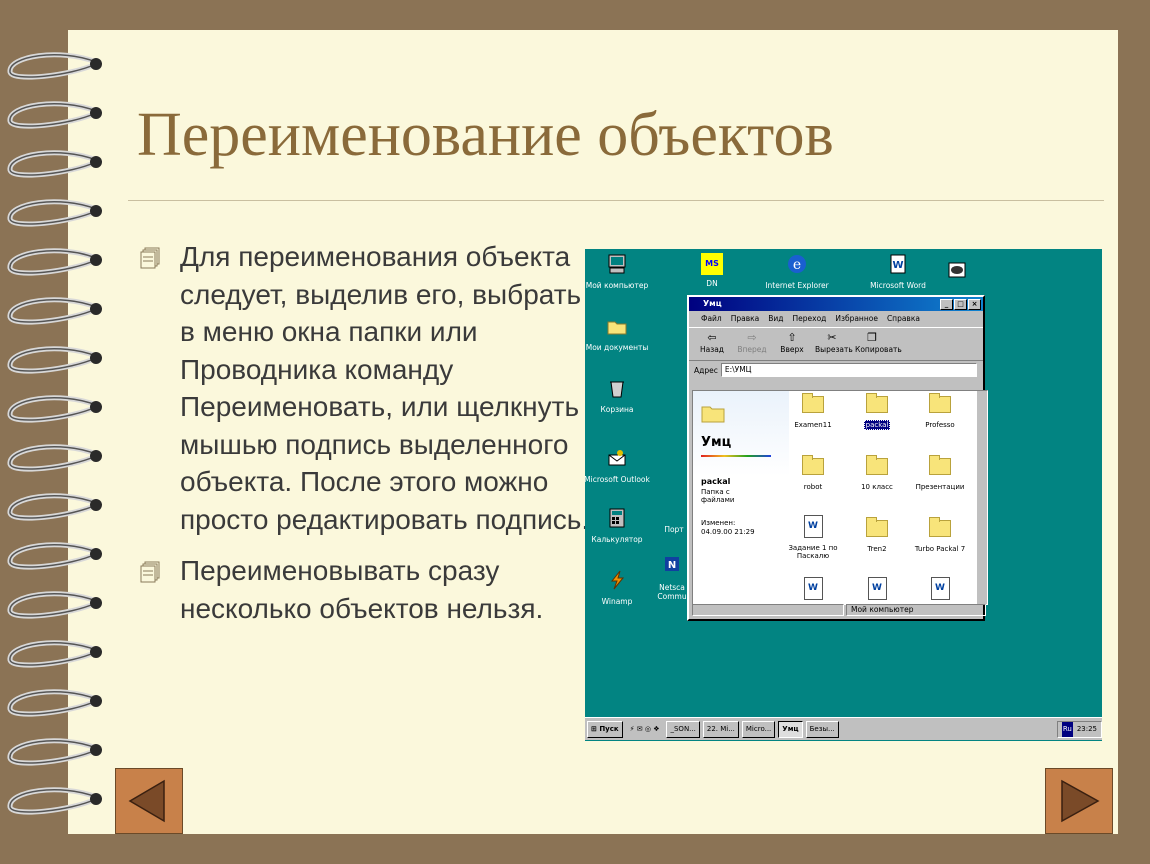  I want to click on file-item: Tren2, so click(877, 535).